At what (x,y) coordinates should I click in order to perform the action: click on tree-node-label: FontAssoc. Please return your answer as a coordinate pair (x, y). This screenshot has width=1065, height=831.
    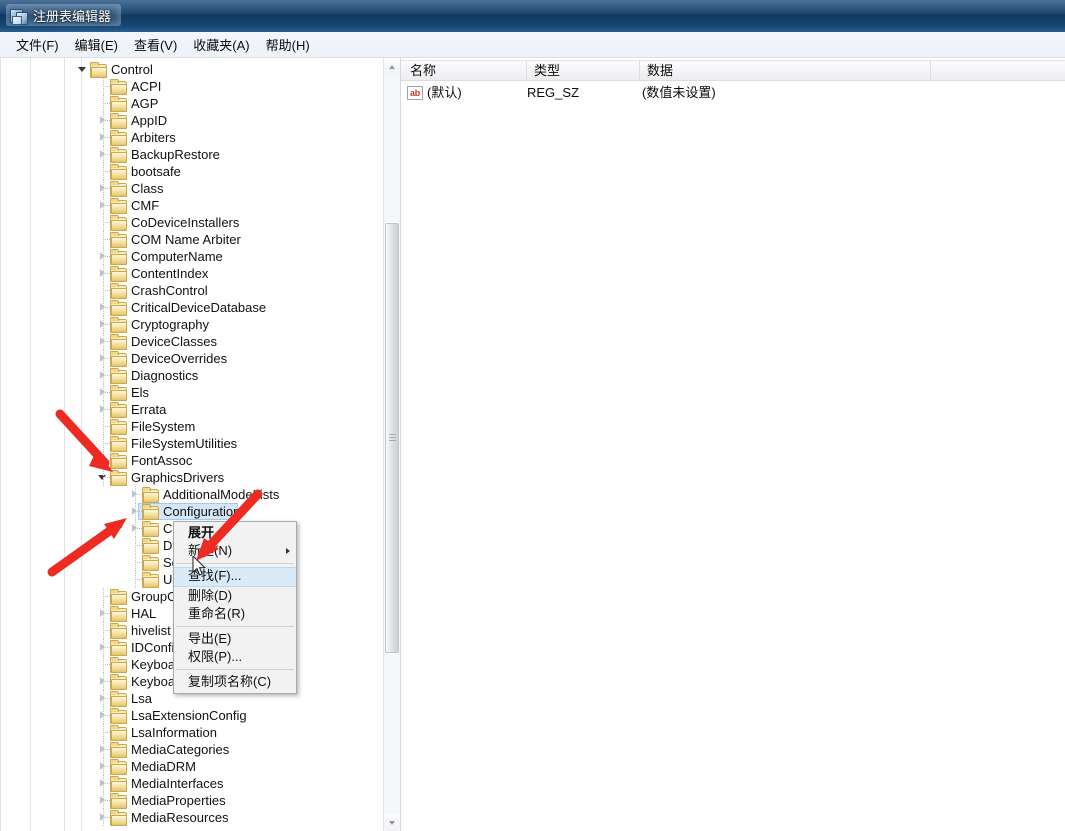
    Looking at the image, I should click on (162, 460).